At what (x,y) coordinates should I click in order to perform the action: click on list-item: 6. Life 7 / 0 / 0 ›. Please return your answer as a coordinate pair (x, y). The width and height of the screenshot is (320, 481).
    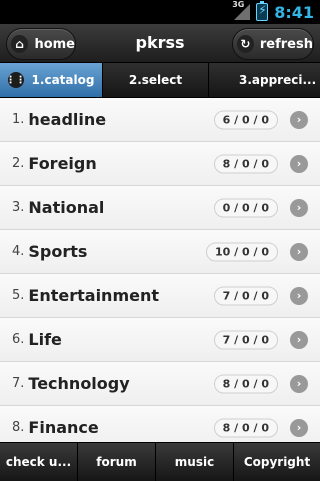
    Looking at the image, I should click on (160, 340).